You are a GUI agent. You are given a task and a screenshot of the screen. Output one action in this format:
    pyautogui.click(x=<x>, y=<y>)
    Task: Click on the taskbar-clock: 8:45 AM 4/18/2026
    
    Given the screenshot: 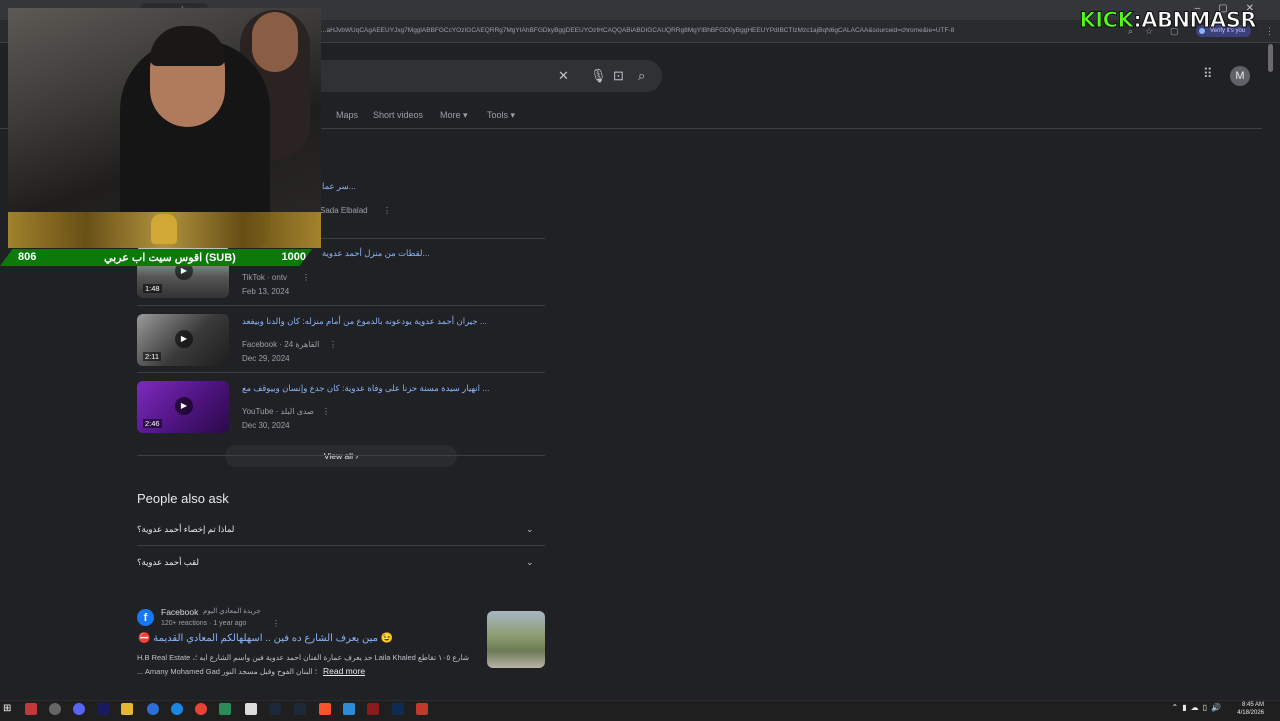 What is the action you would take?
    pyautogui.click(x=1250, y=709)
    